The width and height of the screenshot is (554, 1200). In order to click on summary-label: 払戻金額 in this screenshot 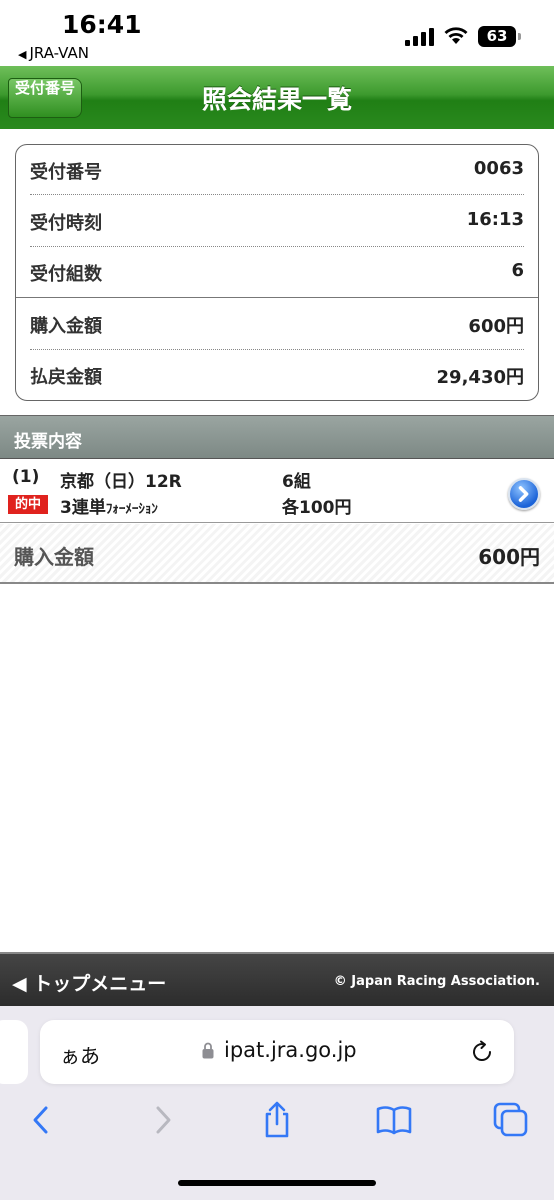, I will do `click(66, 377)`.